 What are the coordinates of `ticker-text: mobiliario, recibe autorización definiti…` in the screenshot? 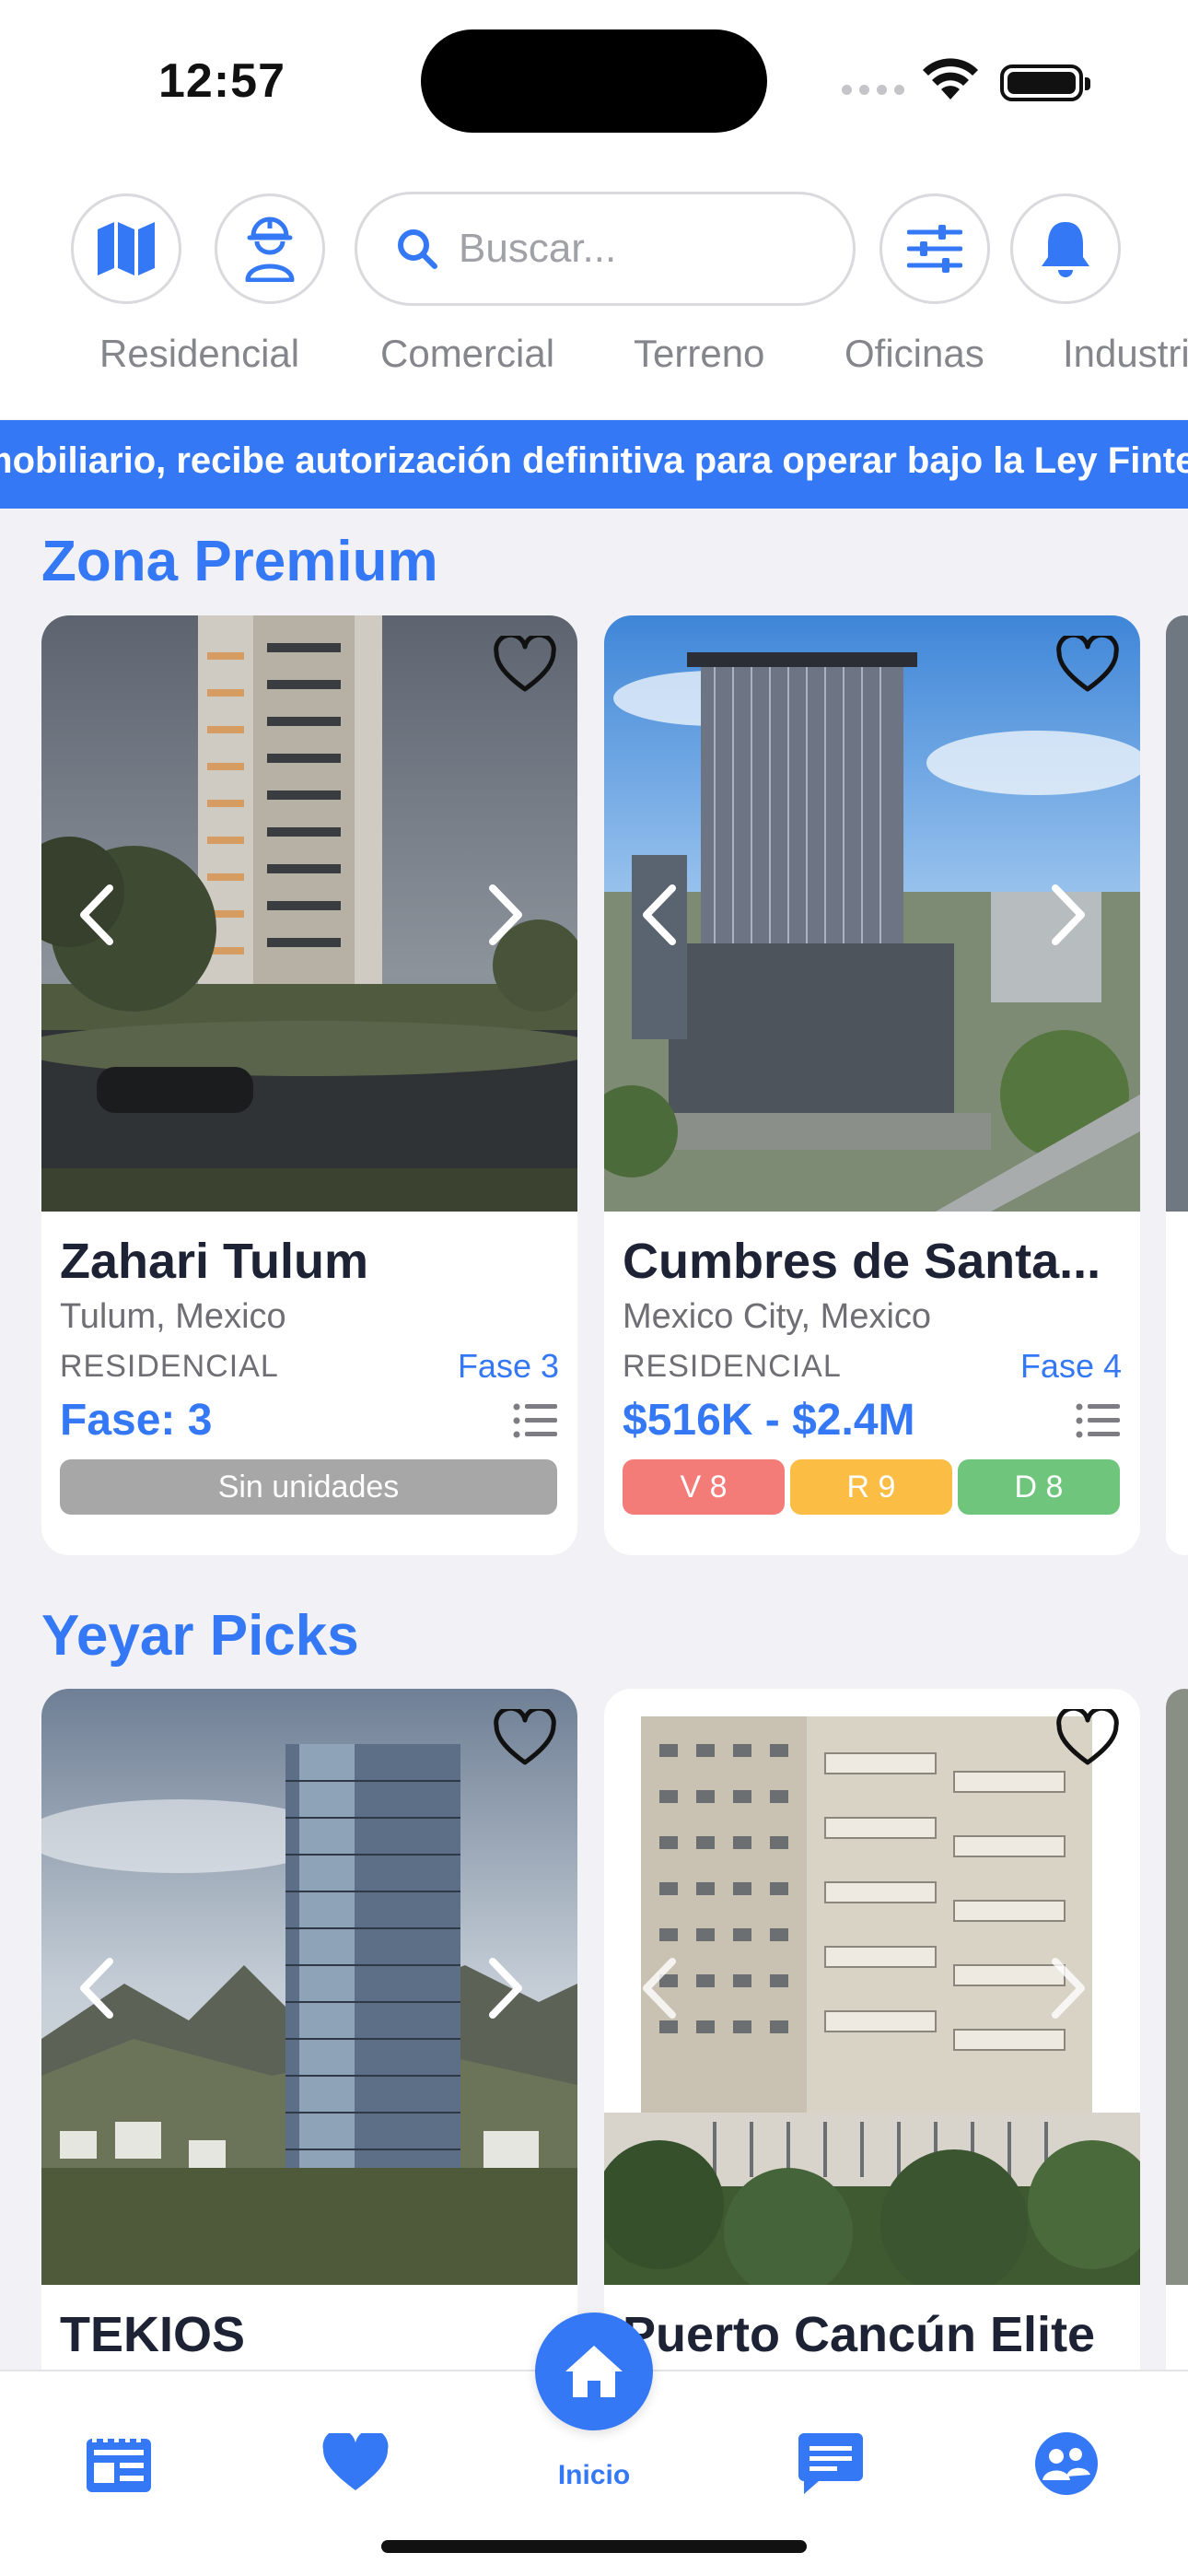 It's located at (594, 460).